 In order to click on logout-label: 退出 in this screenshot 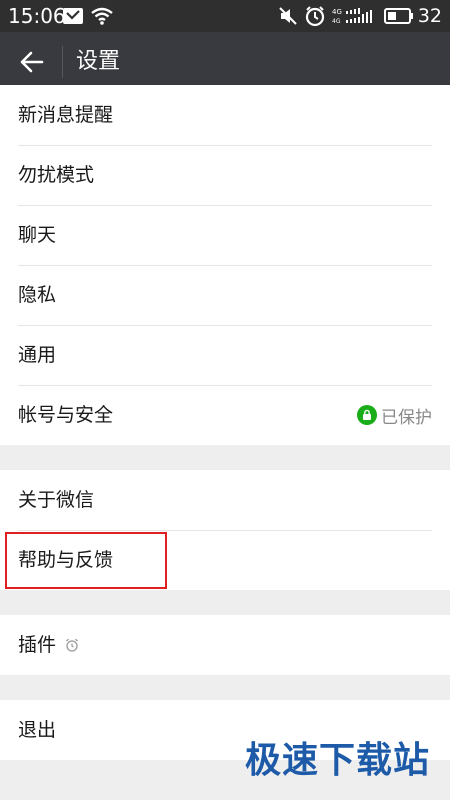, I will do `click(37, 730)`.